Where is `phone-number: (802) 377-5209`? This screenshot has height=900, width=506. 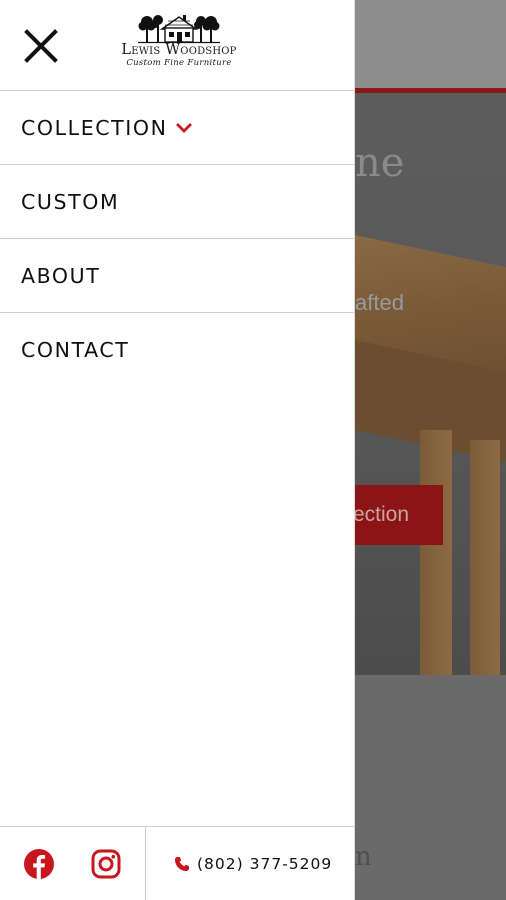 phone-number: (802) 377-5209 is located at coordinates (265, 863).